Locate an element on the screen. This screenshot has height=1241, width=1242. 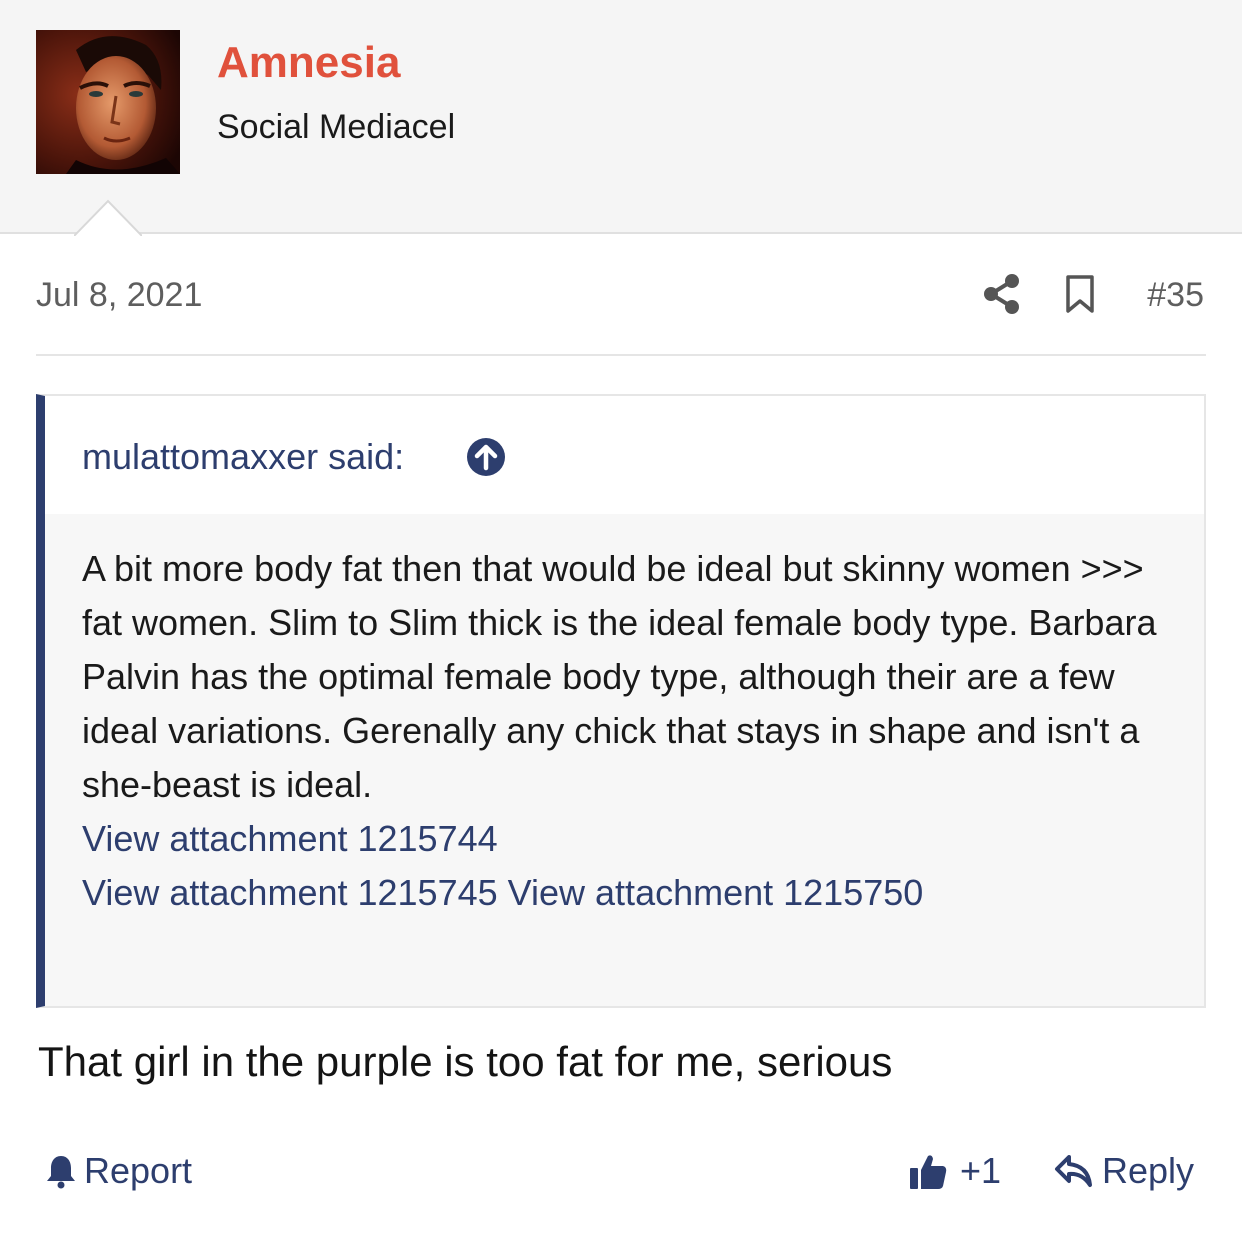
attachment-link: View attachment 1215744 is located at coordinates (290, 838).